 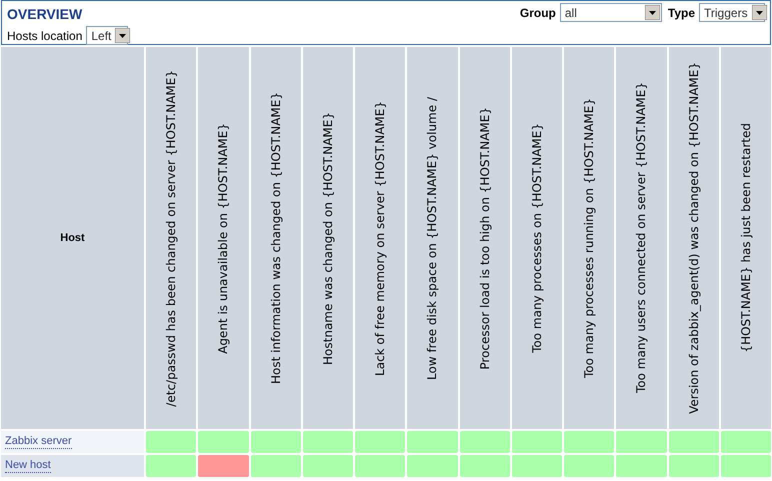 What do you see at coordinates (276, 238) in the screenshot?
I see `trigger-name: Host information was changed on {HOST.NAME}` at bounding box center [276, 238].